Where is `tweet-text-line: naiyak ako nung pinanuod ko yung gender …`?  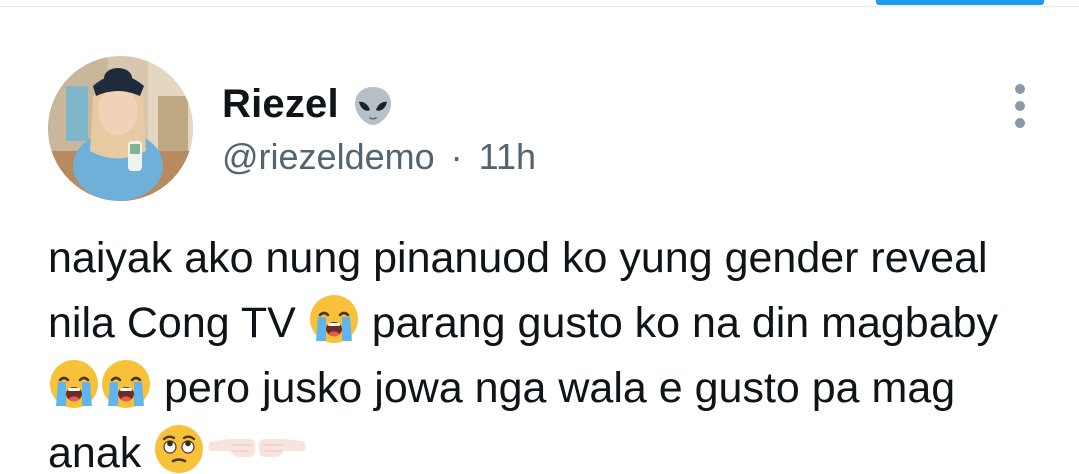 tweet-text-line: naiyak ako nung pinanuod ko yung gender … is located at coordinates (553, 258).